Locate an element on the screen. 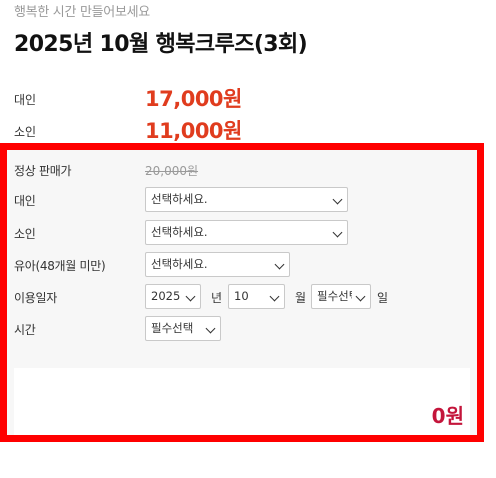 The width and height of the screenshot is (496, 478). year-select-value: 2025 is located at coordinates (166, 296).